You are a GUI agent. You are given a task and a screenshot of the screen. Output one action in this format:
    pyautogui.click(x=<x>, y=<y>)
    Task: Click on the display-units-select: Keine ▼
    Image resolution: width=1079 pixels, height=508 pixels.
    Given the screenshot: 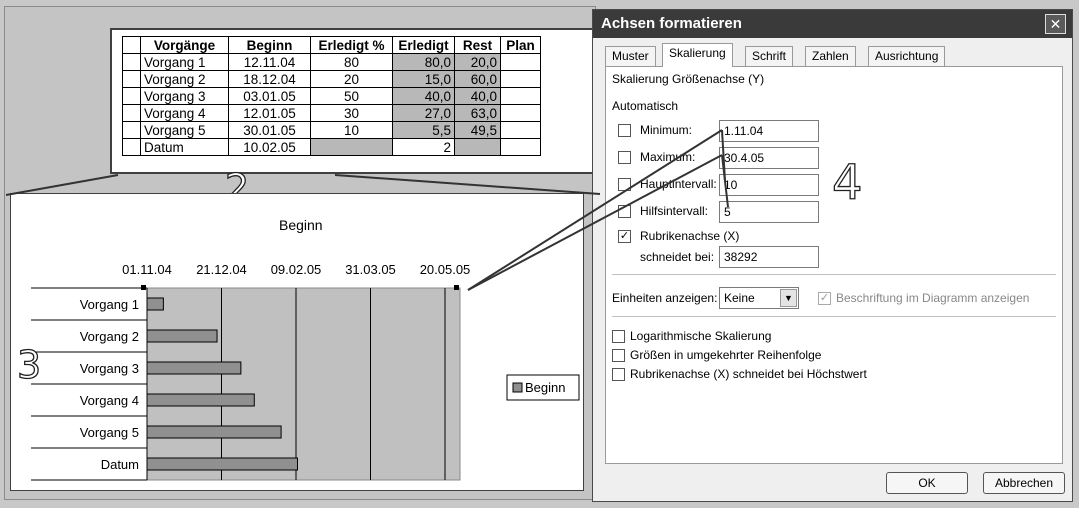 What is the action you would take?
    pyautogui.click(x=759, y=298)
    